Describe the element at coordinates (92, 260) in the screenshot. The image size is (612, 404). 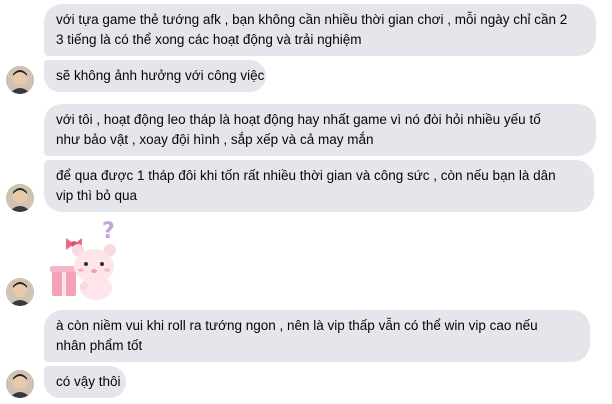
I see `confused-bear-sticker-icon: ?` at that location.